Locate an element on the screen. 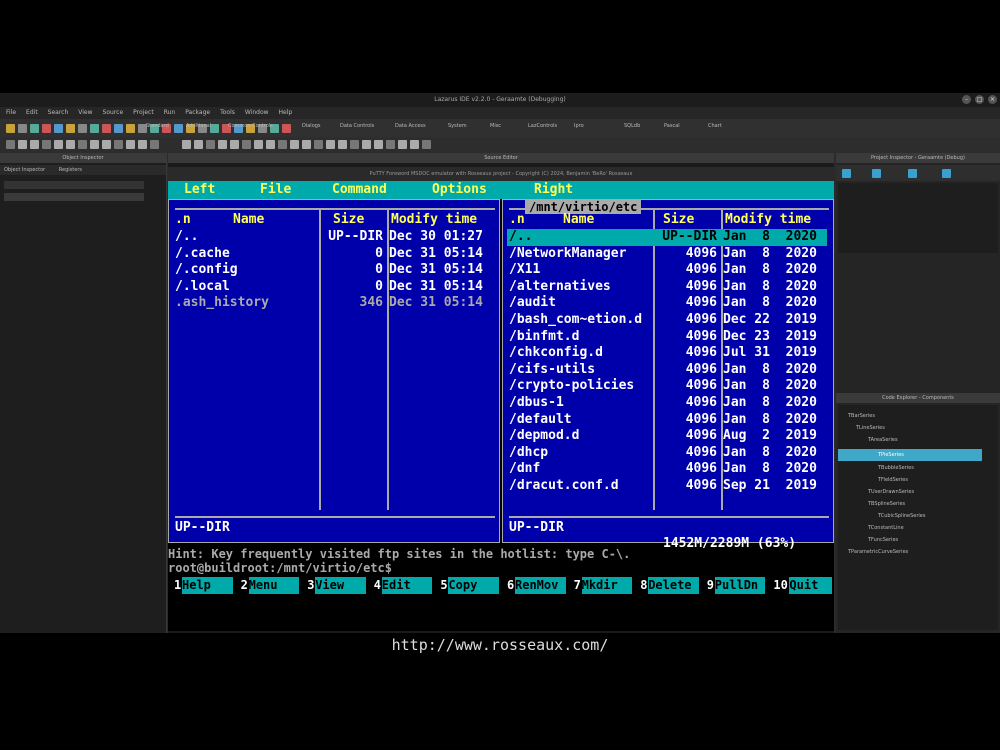 This screenshot has width=1000, height=750. file-row: .ash_history 346 Dec 31 05:14 is located at coordinates (333, 303).